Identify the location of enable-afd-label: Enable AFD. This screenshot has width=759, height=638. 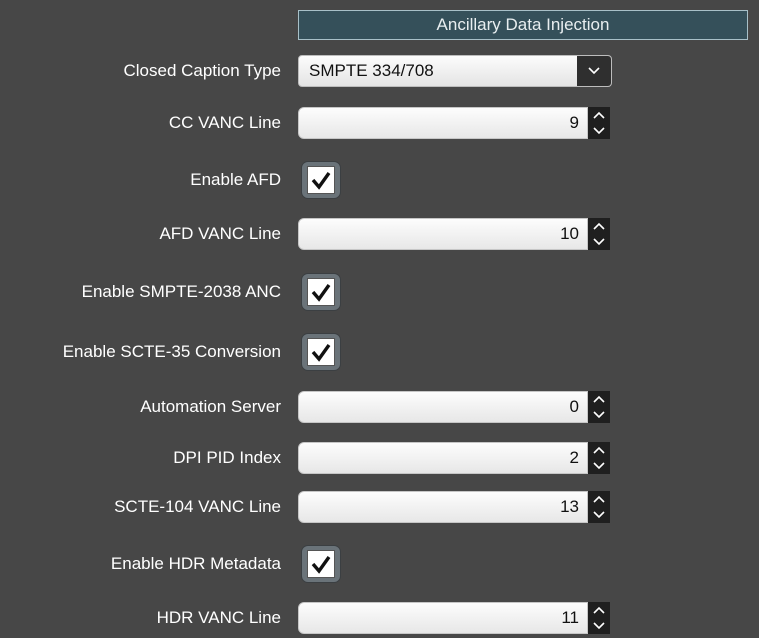
(235, 179).